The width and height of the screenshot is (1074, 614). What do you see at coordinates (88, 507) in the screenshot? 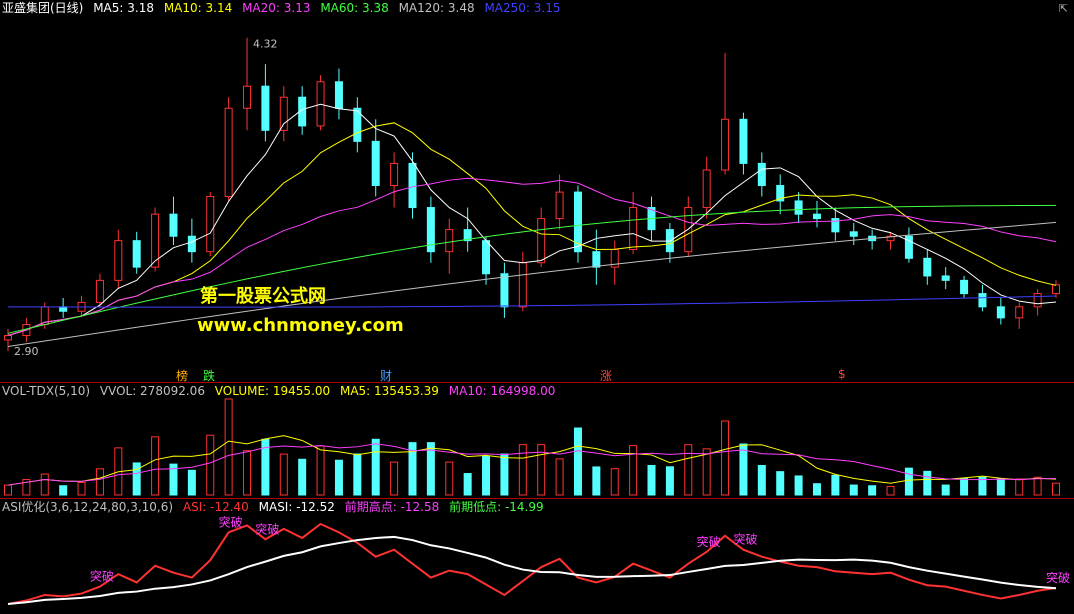
I see `asi-indicator-name: ASI优化(3,6,12,24,80,3,10,6)` at bounding box center [88, 507].